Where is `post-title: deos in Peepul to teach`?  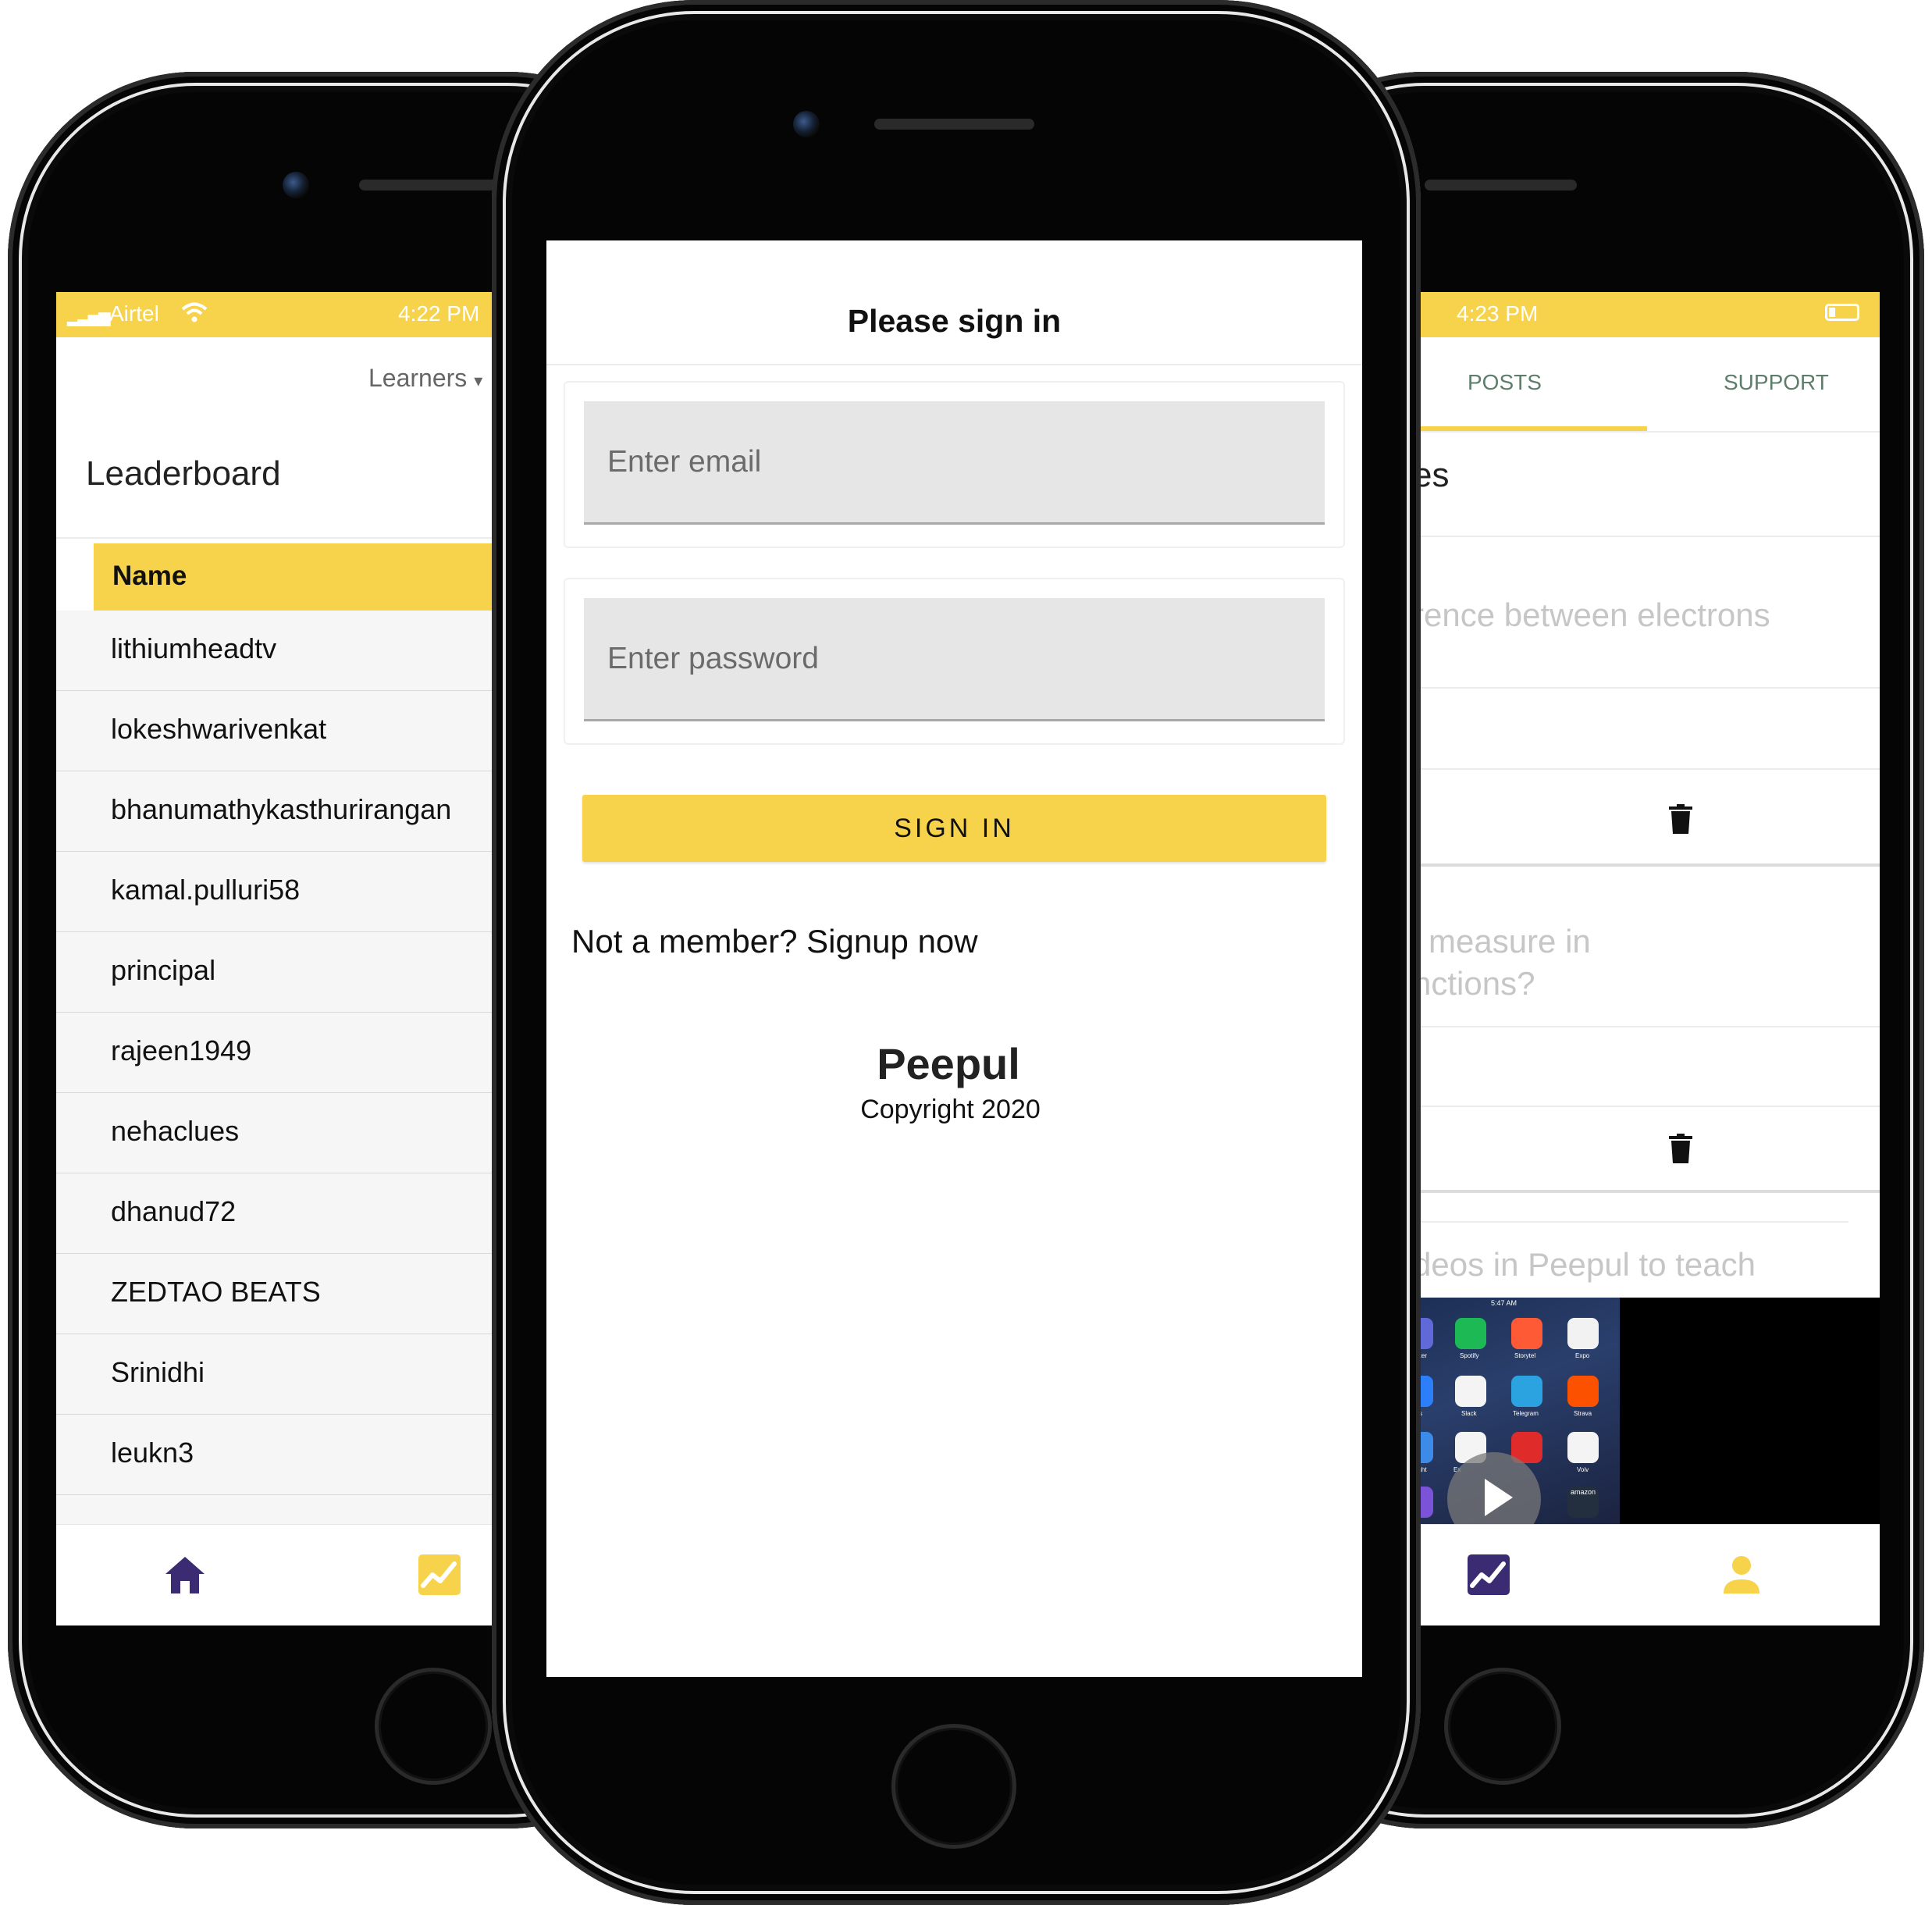
post-title: deos in Peepul to teach is located at coordinates (1584, 1265).